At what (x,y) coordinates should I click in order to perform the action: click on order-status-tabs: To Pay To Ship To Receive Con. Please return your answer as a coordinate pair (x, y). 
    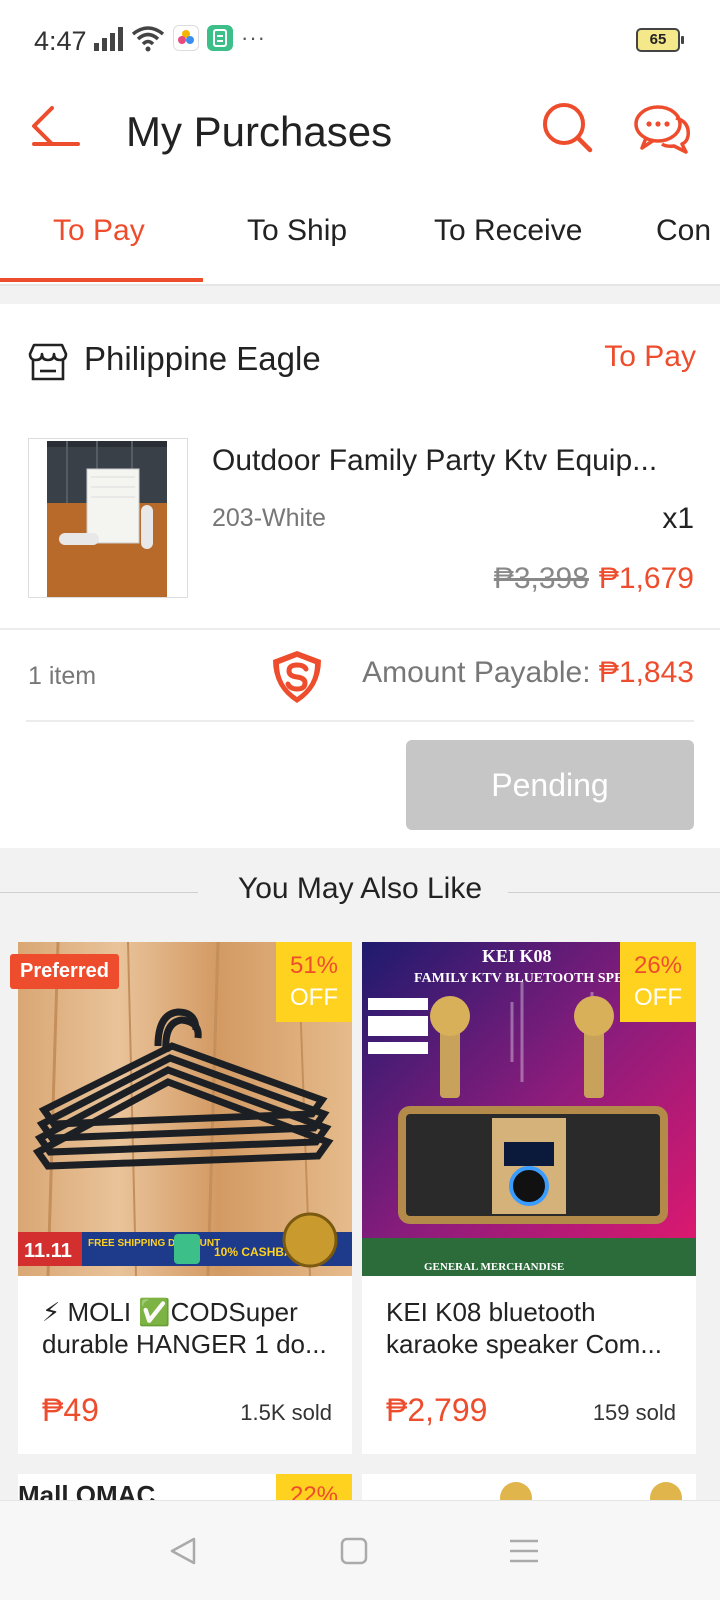
    Looking at the image, I should click on (360, 241).